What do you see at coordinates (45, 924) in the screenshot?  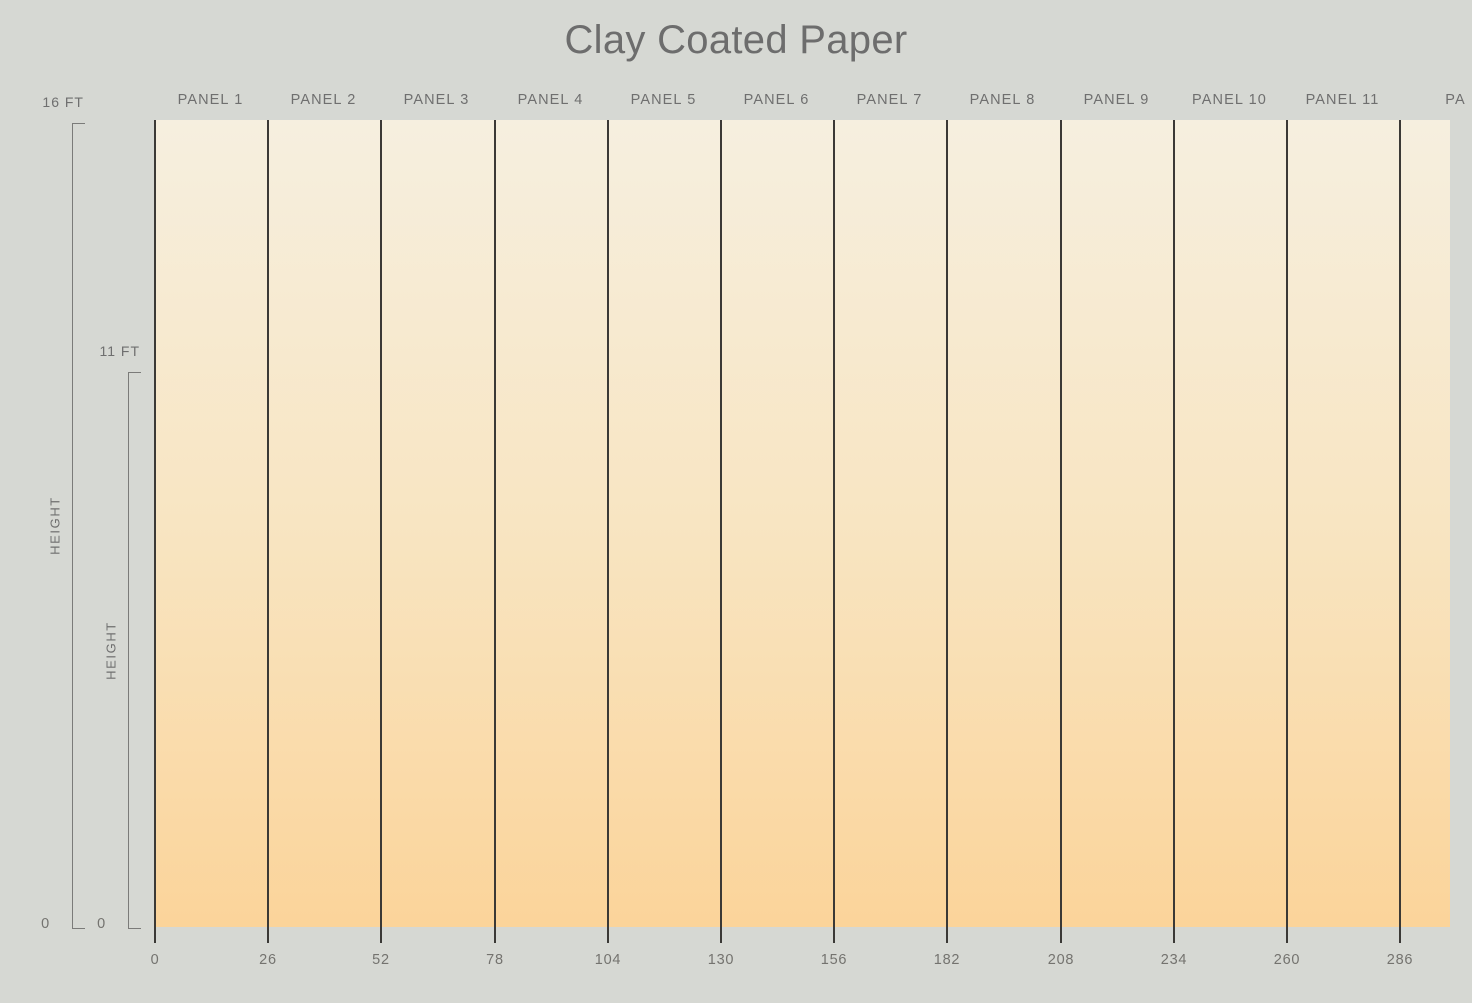 I see `y-axis-min-label-outer: 0` at bounding box center [45, 924].